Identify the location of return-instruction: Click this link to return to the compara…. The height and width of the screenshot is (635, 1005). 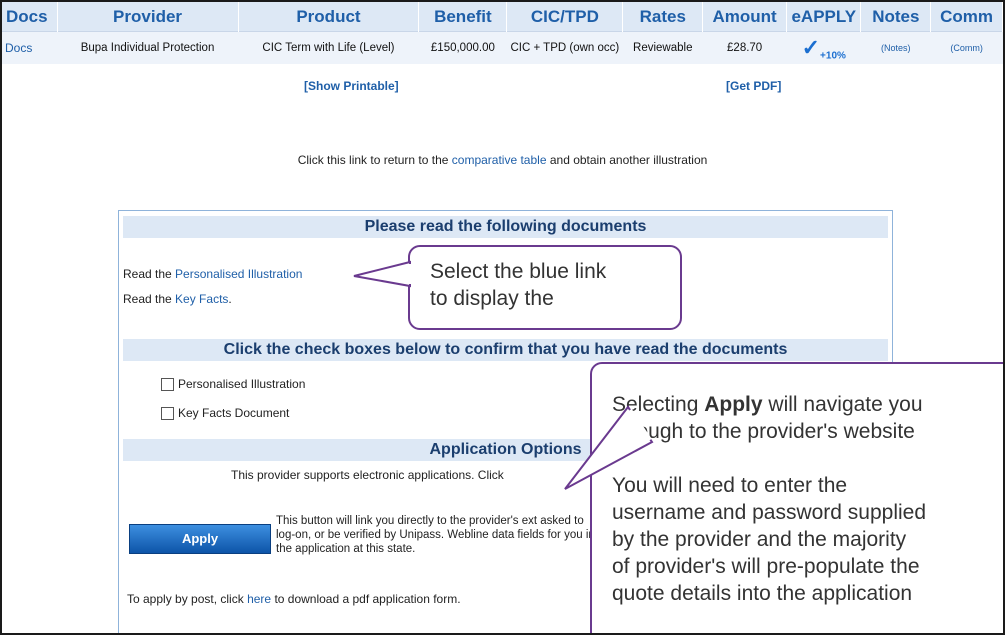
(502, 160).